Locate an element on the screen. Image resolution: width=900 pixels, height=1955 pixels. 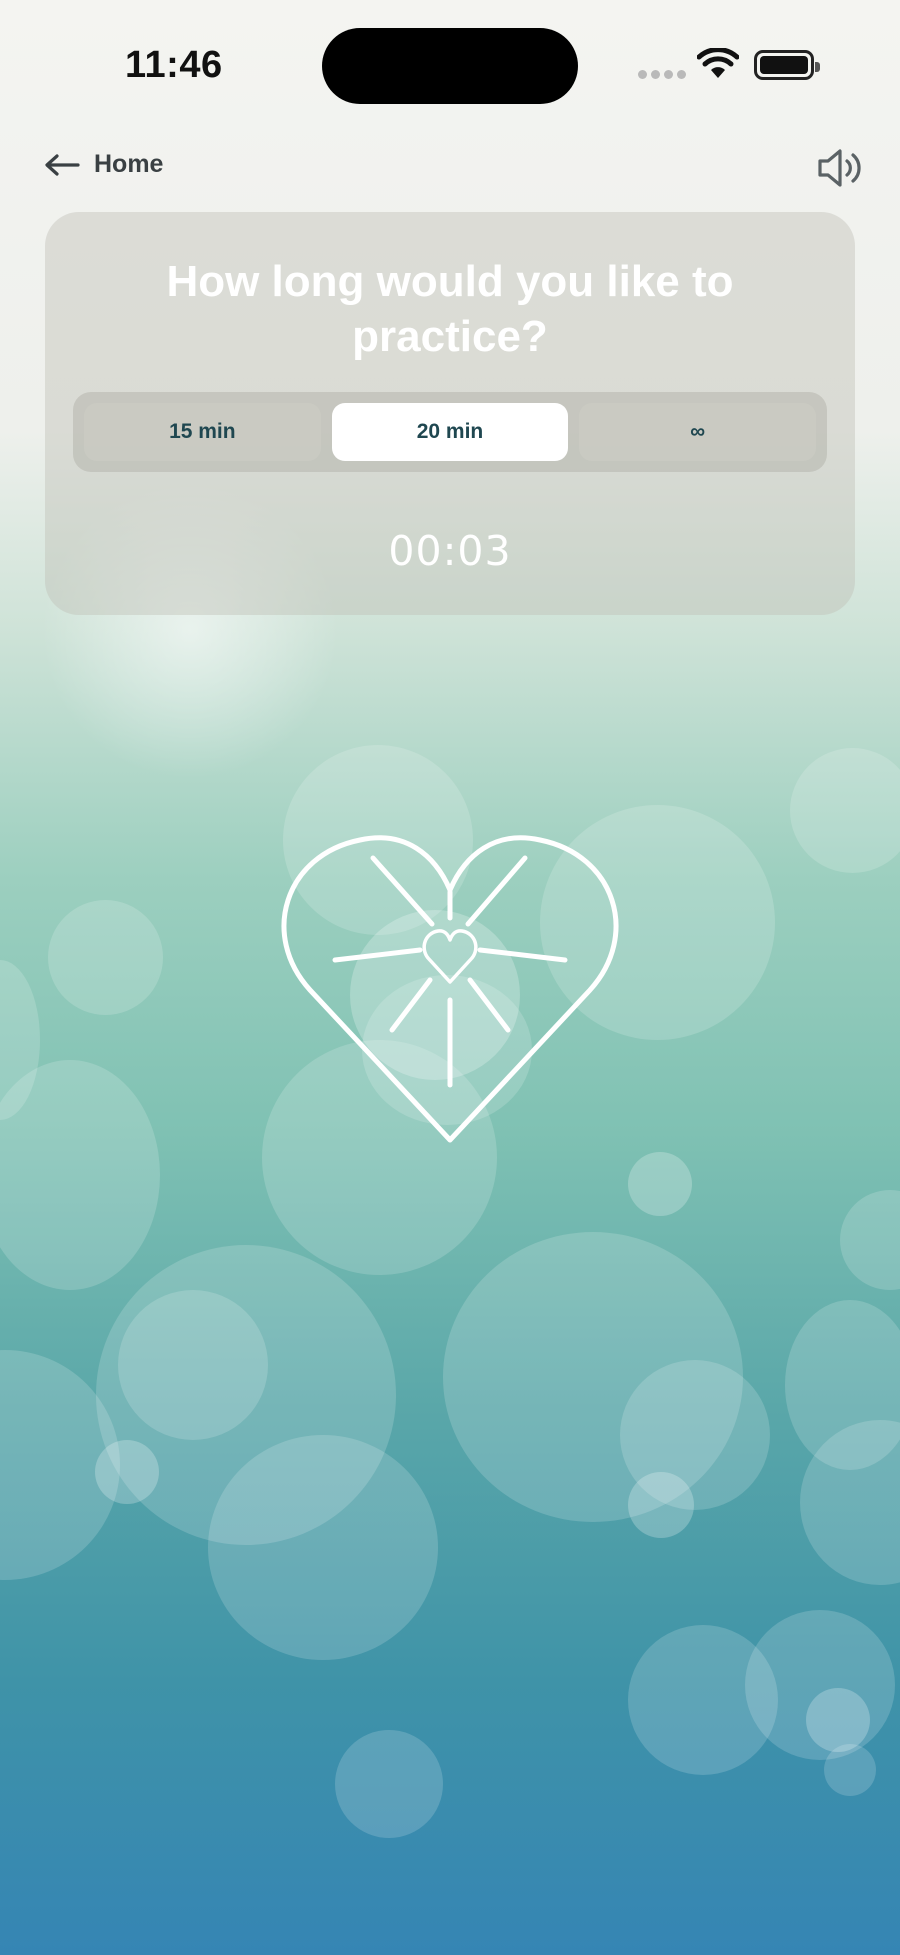
status-time: 11:46 is located at coordinates (174, 65).